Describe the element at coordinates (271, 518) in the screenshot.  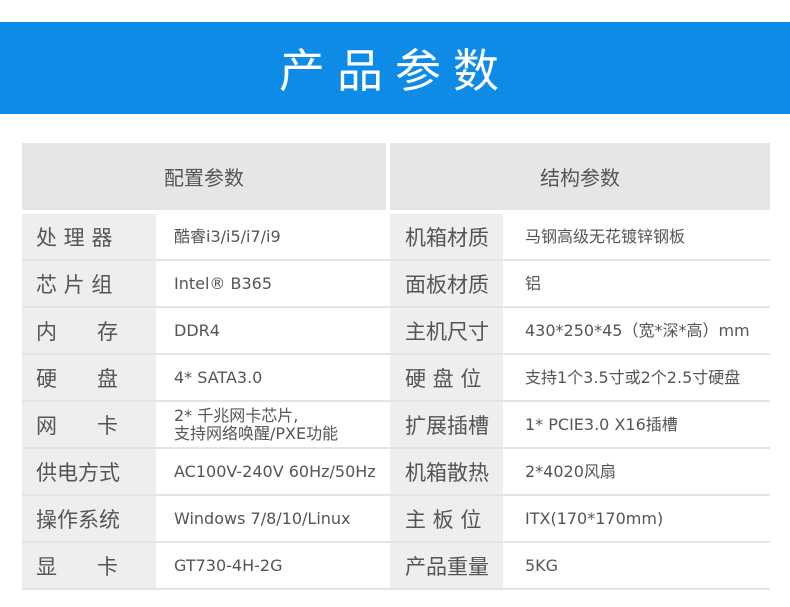
I see `config-param-value: Windows 7/8/10/Linux` at that location.